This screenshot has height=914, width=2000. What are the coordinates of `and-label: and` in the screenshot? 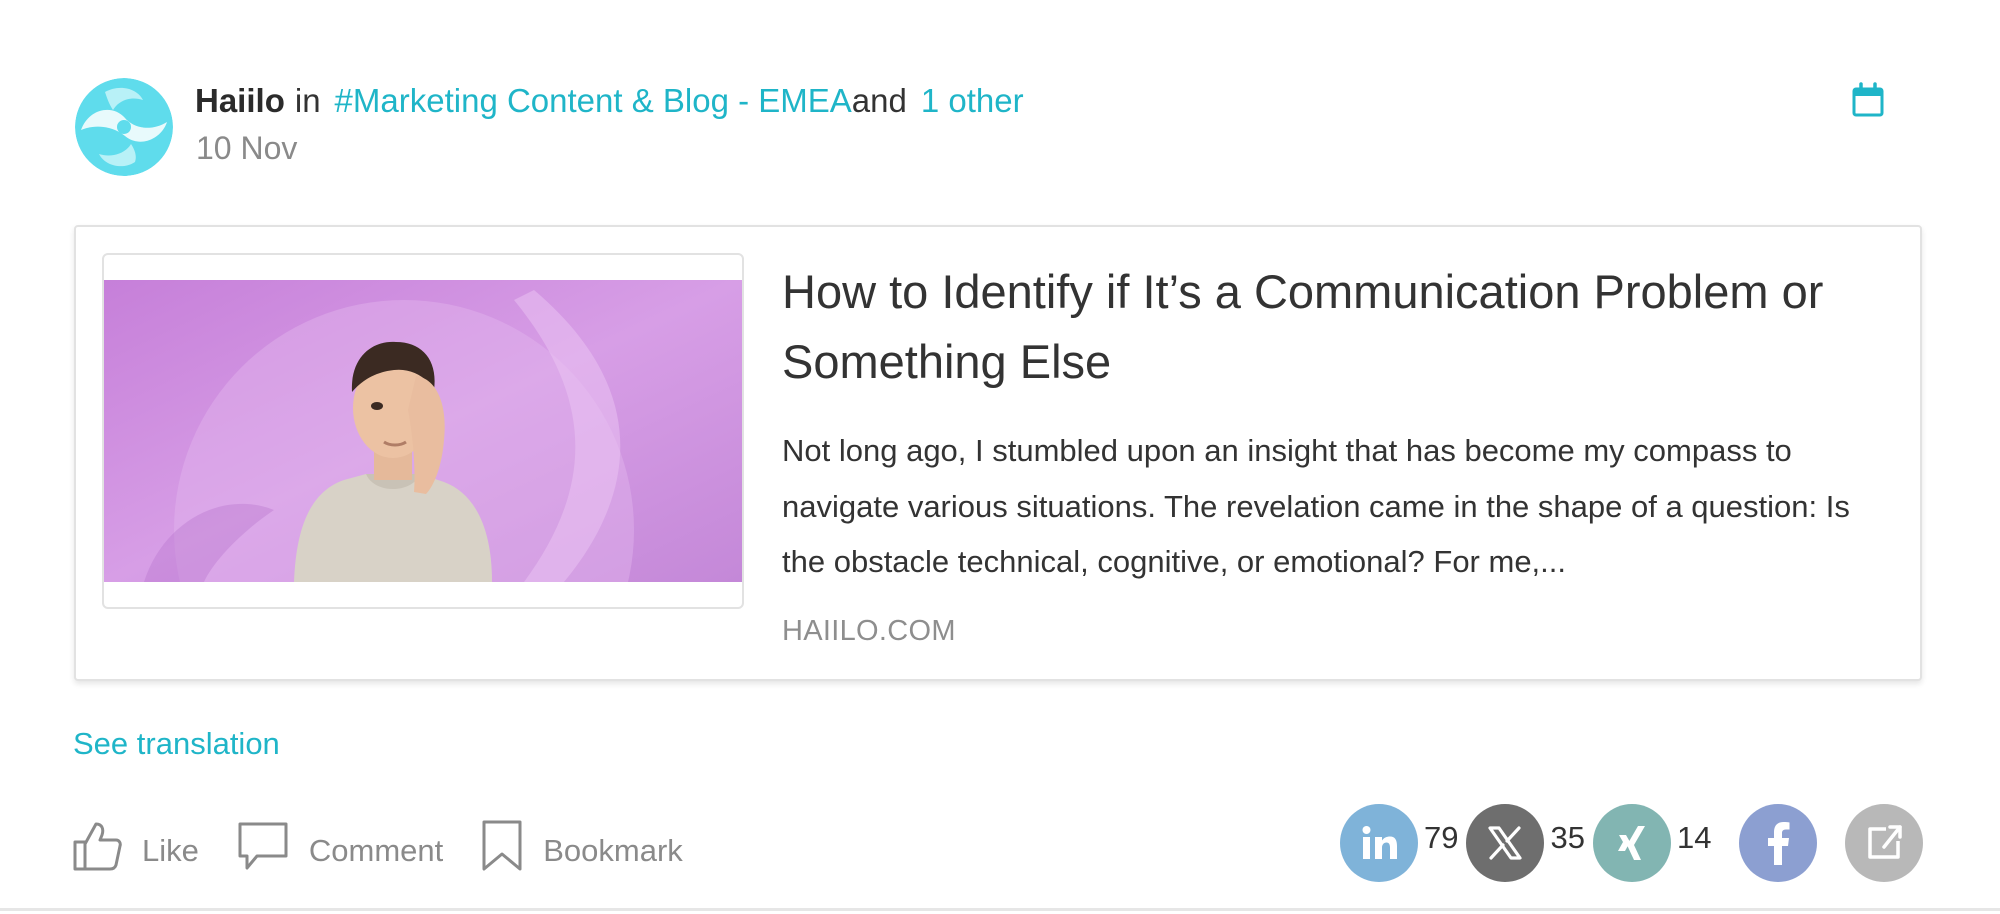 It's located at (879, 100).